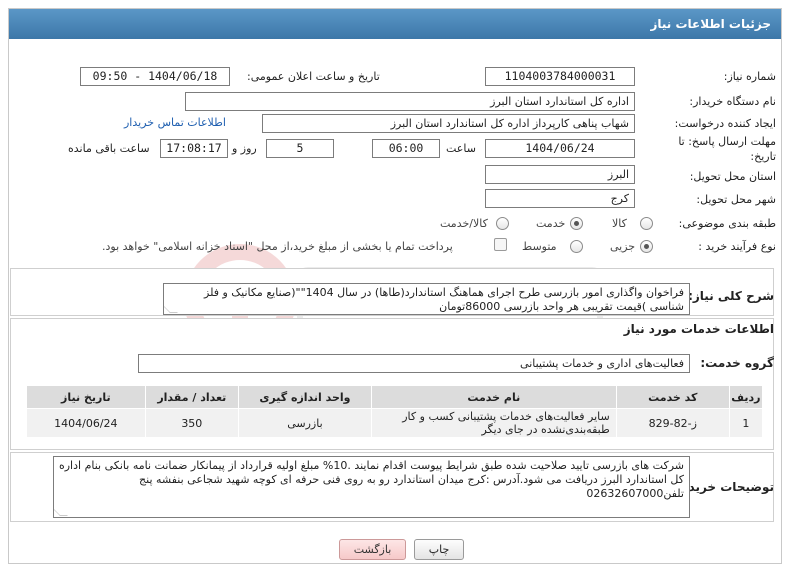 The image size is (788, 574). What do you see at coordinates (560, 198) in the screenshot?
I see `city-field: کرج` at bounding box center [560, 198].